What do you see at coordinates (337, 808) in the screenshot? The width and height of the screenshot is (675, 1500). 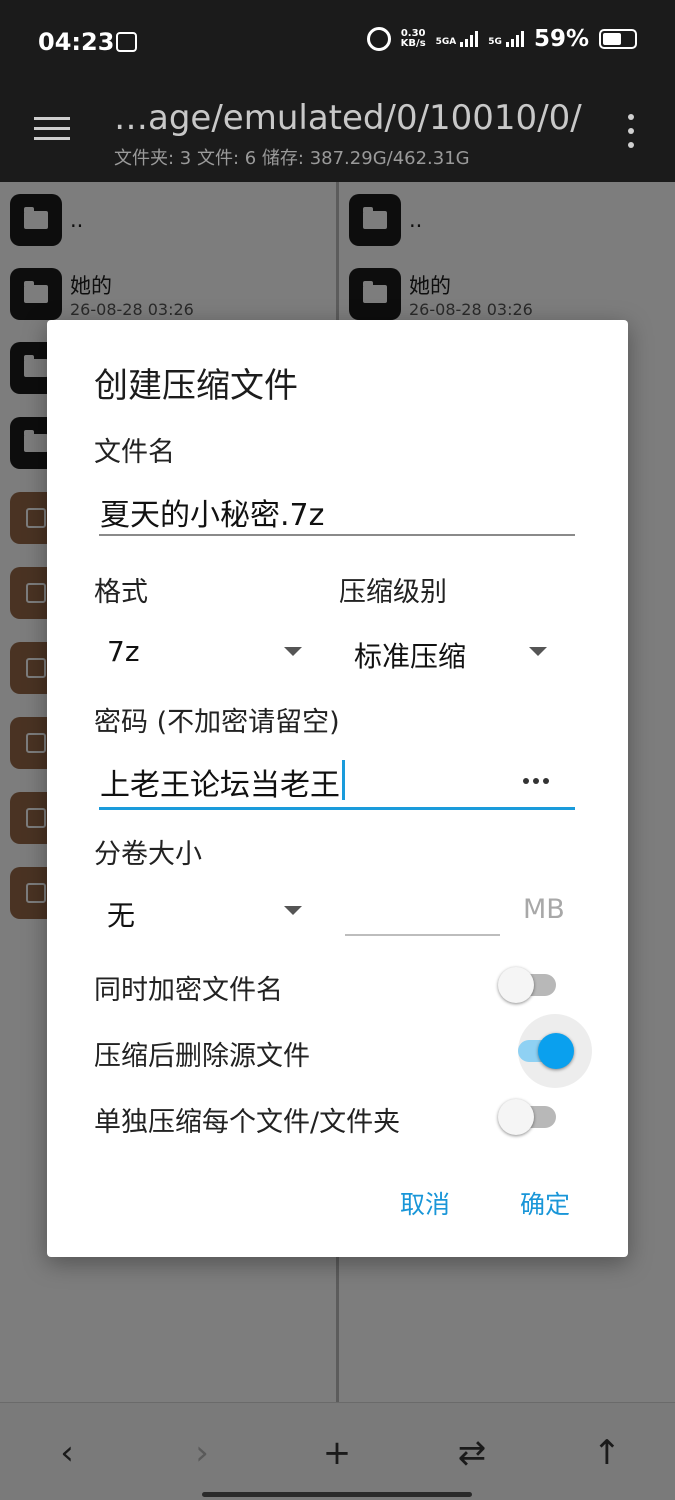 I see `password-underline` at bounding box center [337, 808].